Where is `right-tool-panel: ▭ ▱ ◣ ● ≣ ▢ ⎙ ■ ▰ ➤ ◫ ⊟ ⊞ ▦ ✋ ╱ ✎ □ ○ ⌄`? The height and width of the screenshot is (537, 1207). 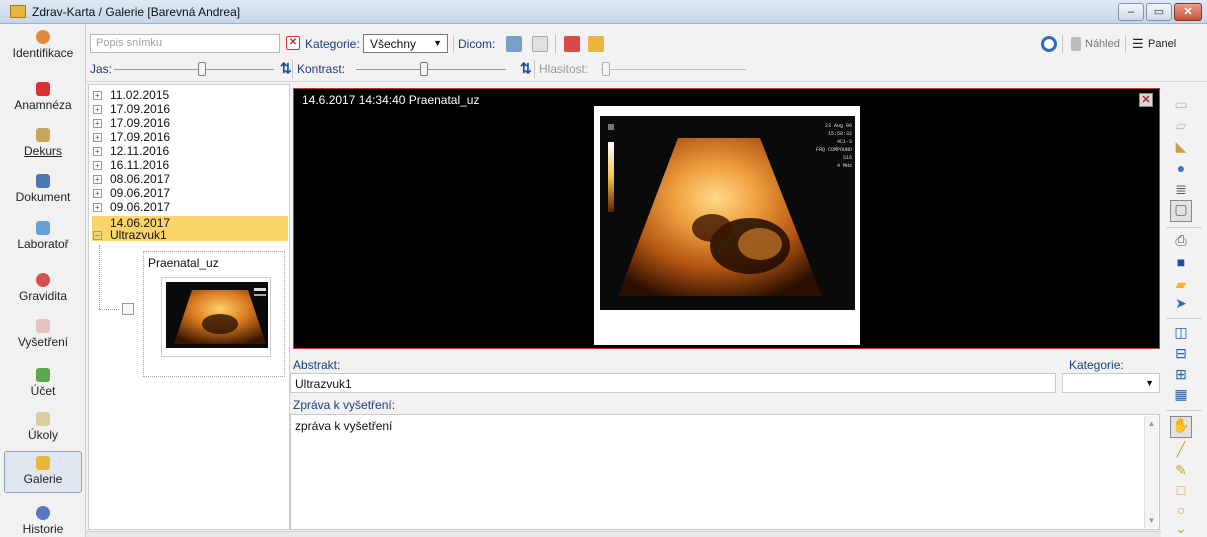
right-tool-panel: ▭ ▱ ◣ ● ≣ ▢ ⎙ ■ ▰ ➤ ◫ ⊟ ⊞ ▦ ✋ ╱ ✎ □ ○ ⌄ is located at coordinates (1184, 310).